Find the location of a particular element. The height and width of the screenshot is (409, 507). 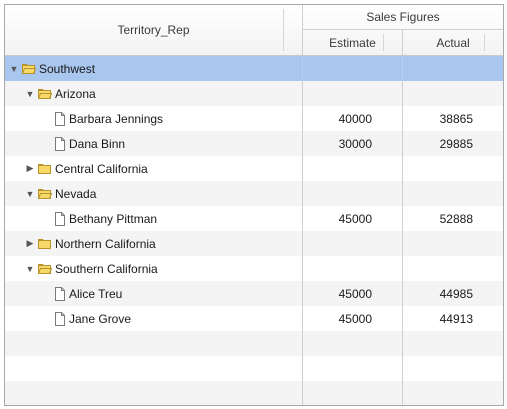

tree-row: Dana Binn 30000 29885 is located at coordinates (254, 143).